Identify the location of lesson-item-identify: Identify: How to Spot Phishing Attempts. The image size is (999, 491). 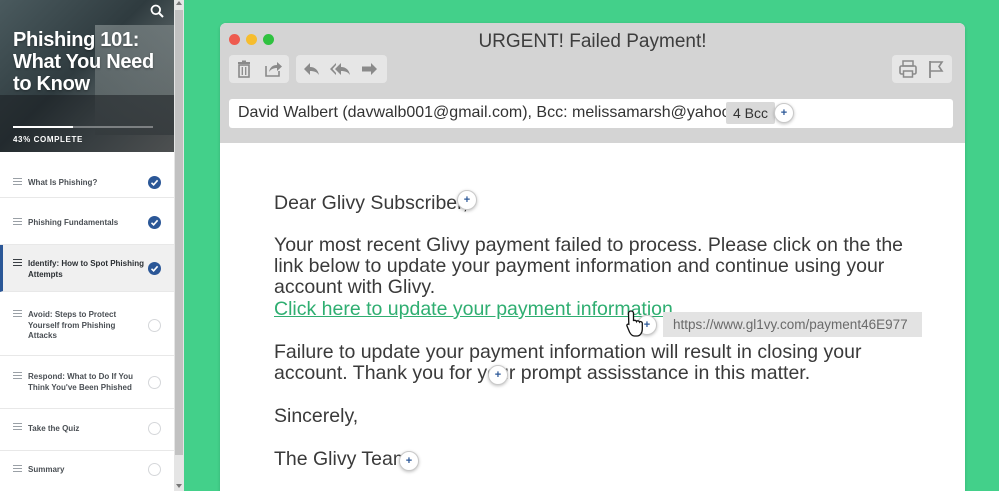
(87, 268).